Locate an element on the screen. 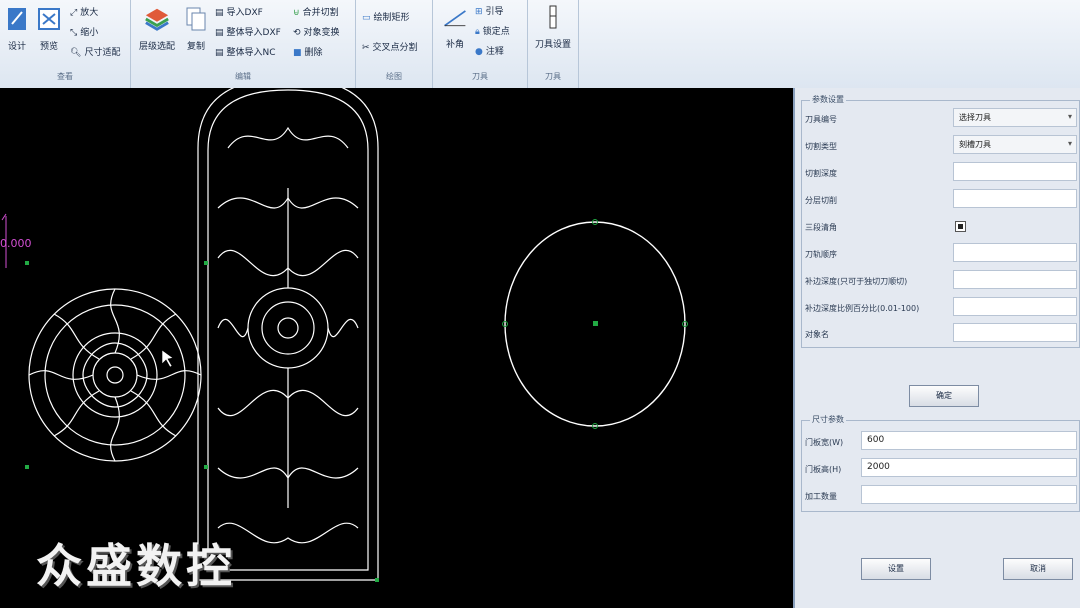  object-name-field is located at coordinates (1015, 332).